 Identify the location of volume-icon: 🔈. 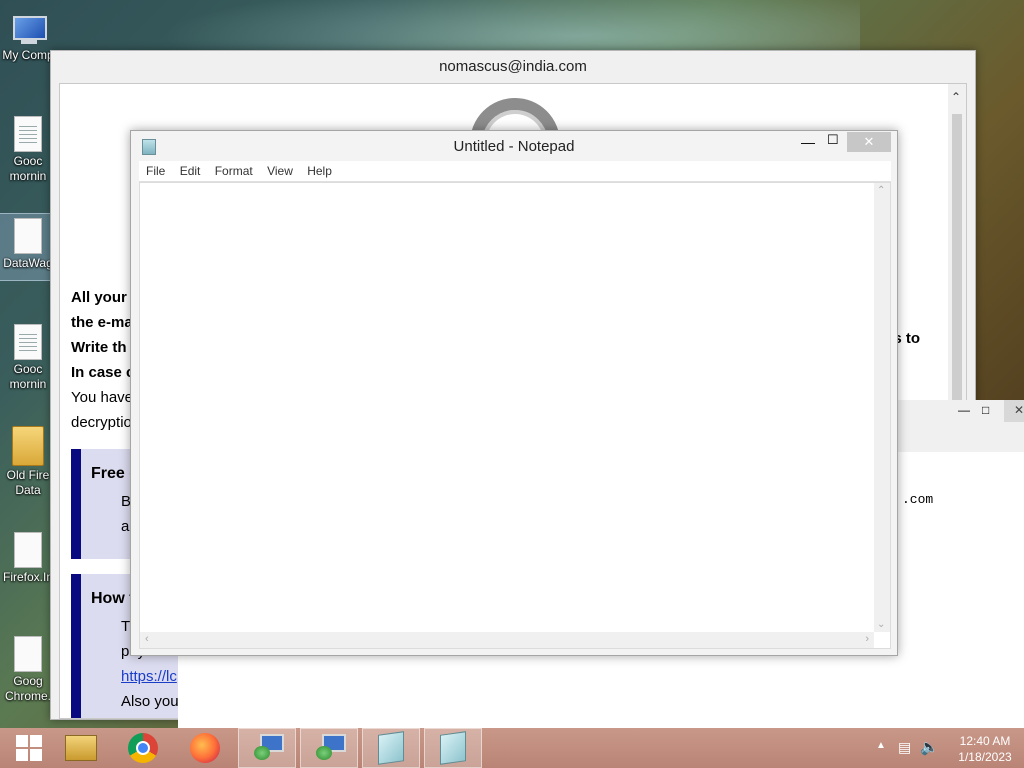
(929, 747).